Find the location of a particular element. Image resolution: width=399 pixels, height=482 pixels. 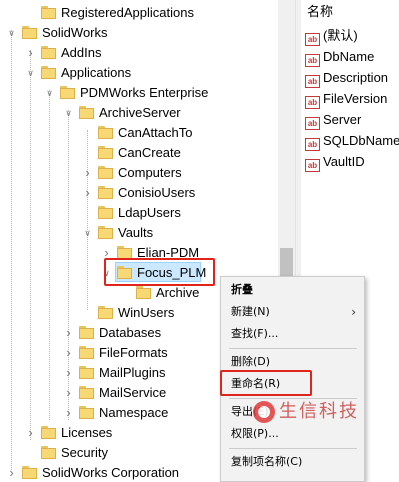

menu-item-collapse: 折叠 is located at coordinates (292, 290).